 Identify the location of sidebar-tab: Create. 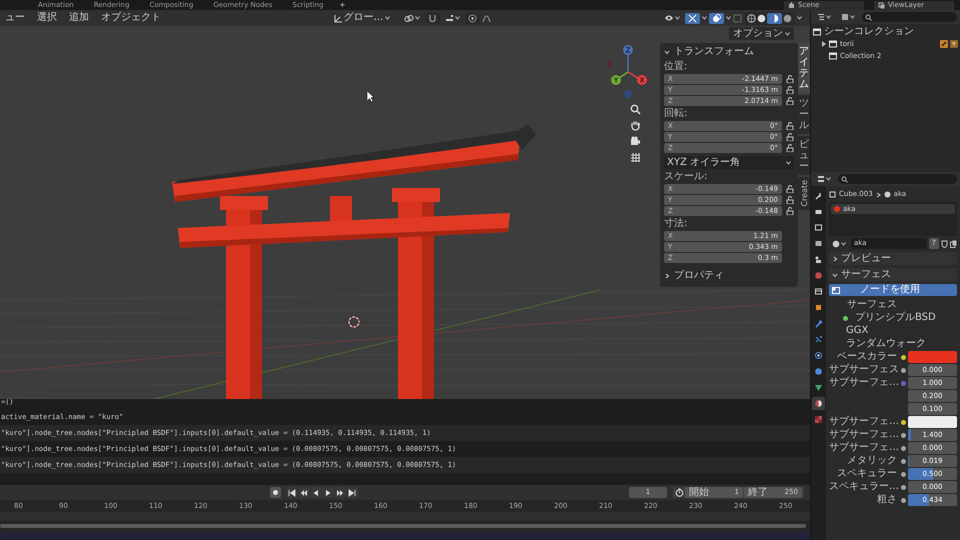
(804, 193).